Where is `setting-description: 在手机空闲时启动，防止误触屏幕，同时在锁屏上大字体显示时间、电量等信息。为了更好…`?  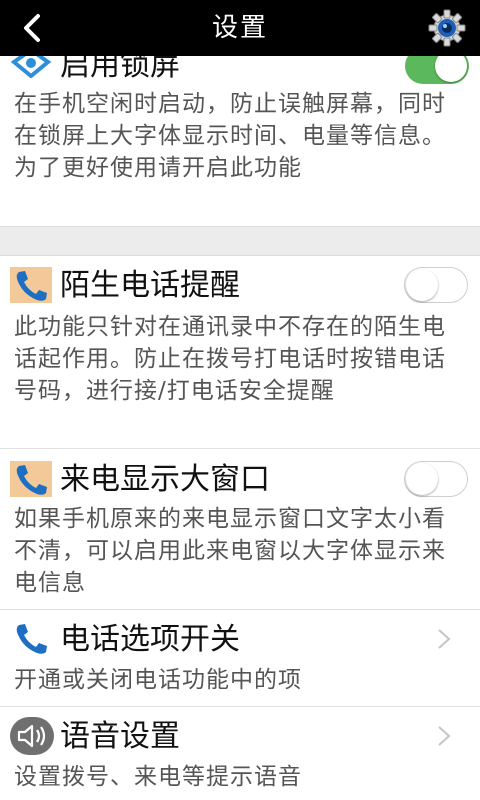 setting-description: 在手机空闲时启动，防止误触屏幕，同时在锁屏上大字体显示时间、电量等信息。为了更好… is located at coordinates (230, 136).